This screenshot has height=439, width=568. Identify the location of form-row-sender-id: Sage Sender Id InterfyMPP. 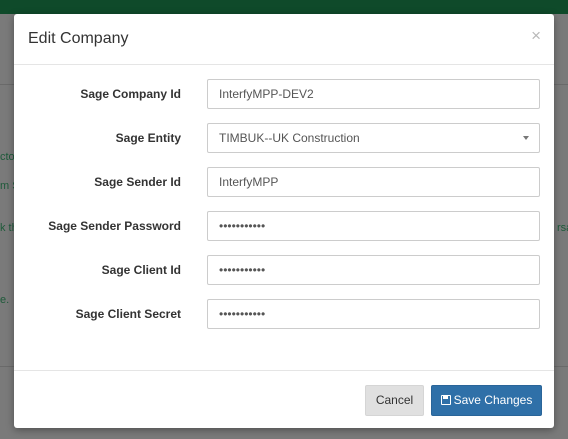
(284, 183).